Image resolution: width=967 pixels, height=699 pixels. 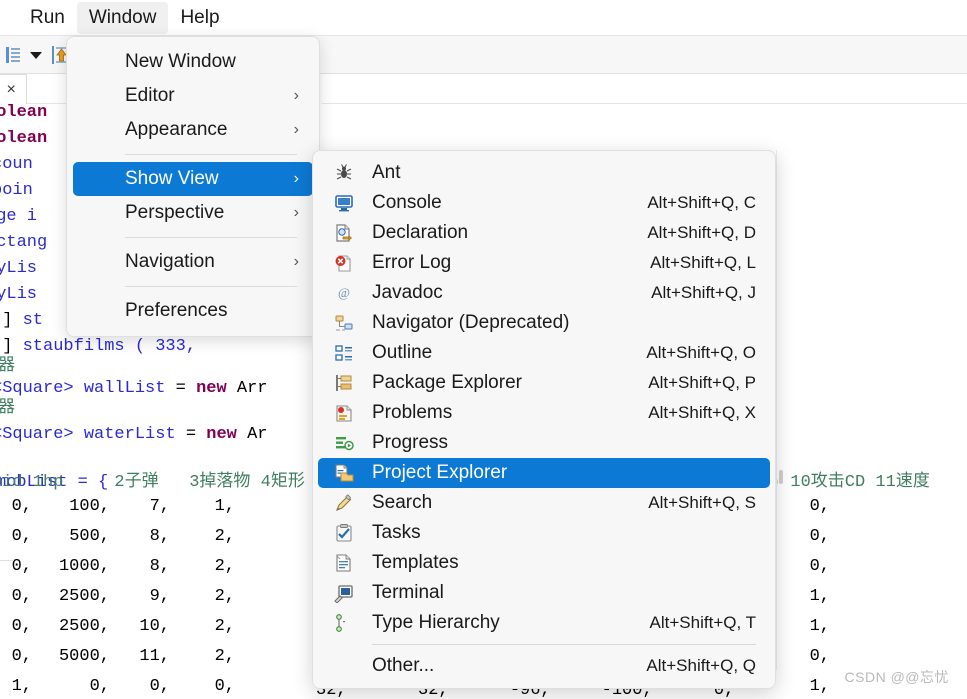 What do you see at coordinates (89, 506) in the screenshot?
I see `code-table-cell: 100,` at bounding box center [89, 506].